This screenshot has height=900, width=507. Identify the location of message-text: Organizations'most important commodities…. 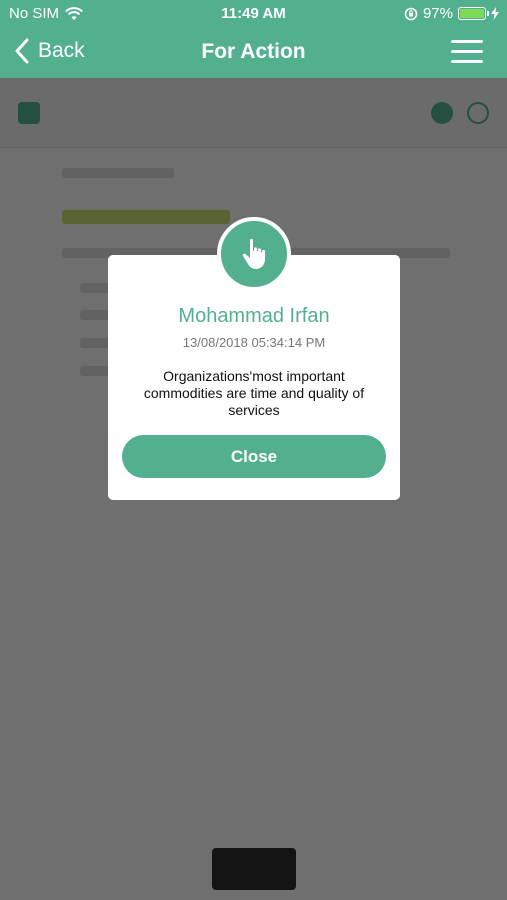
(254, 393).